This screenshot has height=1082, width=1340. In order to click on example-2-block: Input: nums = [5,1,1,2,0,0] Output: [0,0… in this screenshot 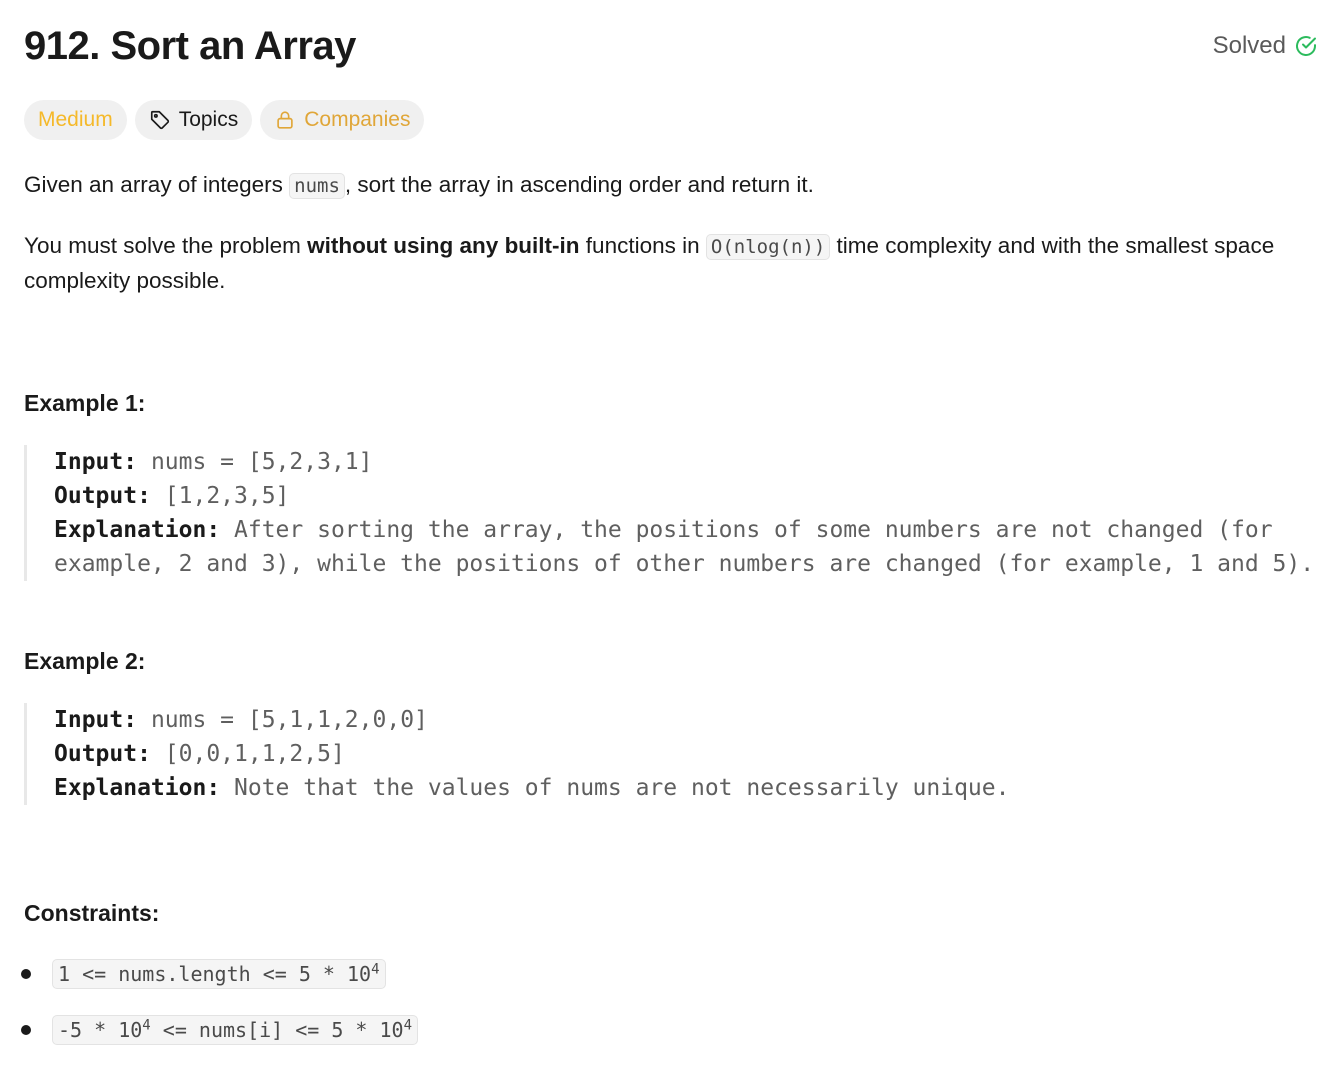, I will do `click(674, 754)`.